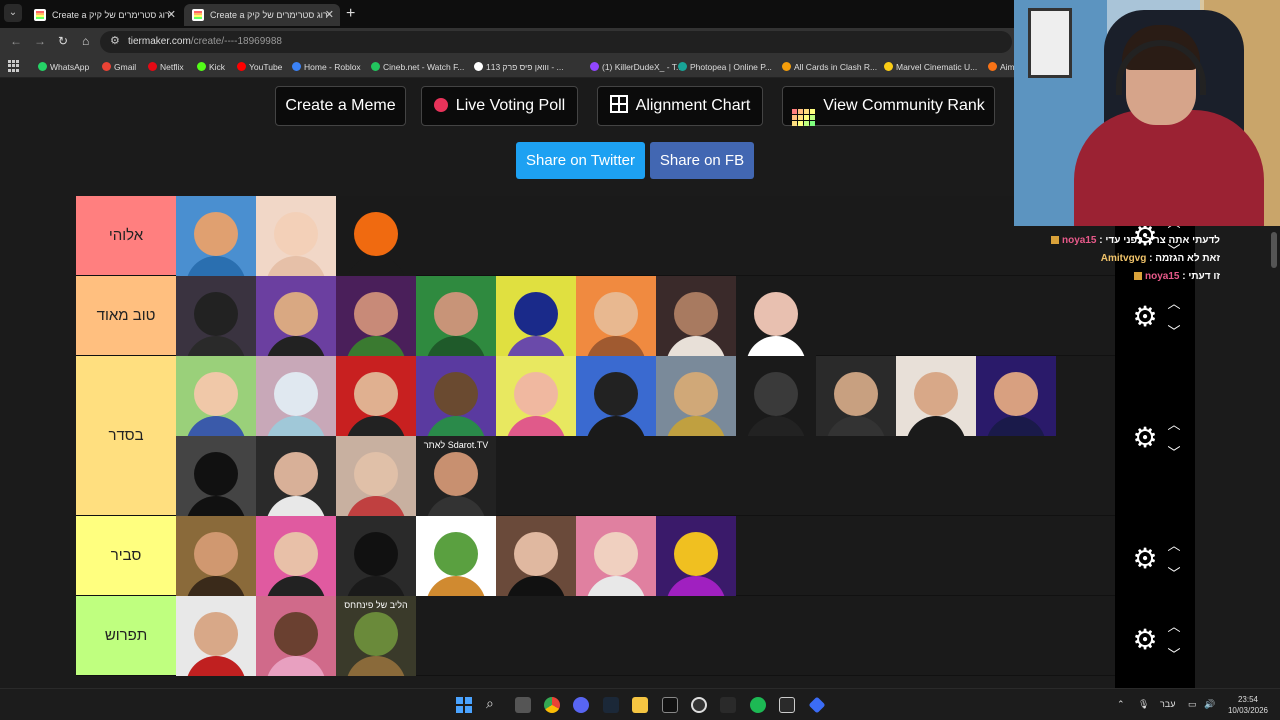 The height and width of the screenshot is (720, 1280). What do you see at coordinates (456, 476) in the screenshot?
I see `streamer-avatar-tile: Sdarot.TV לאתר` at bounding box center [456, 476].